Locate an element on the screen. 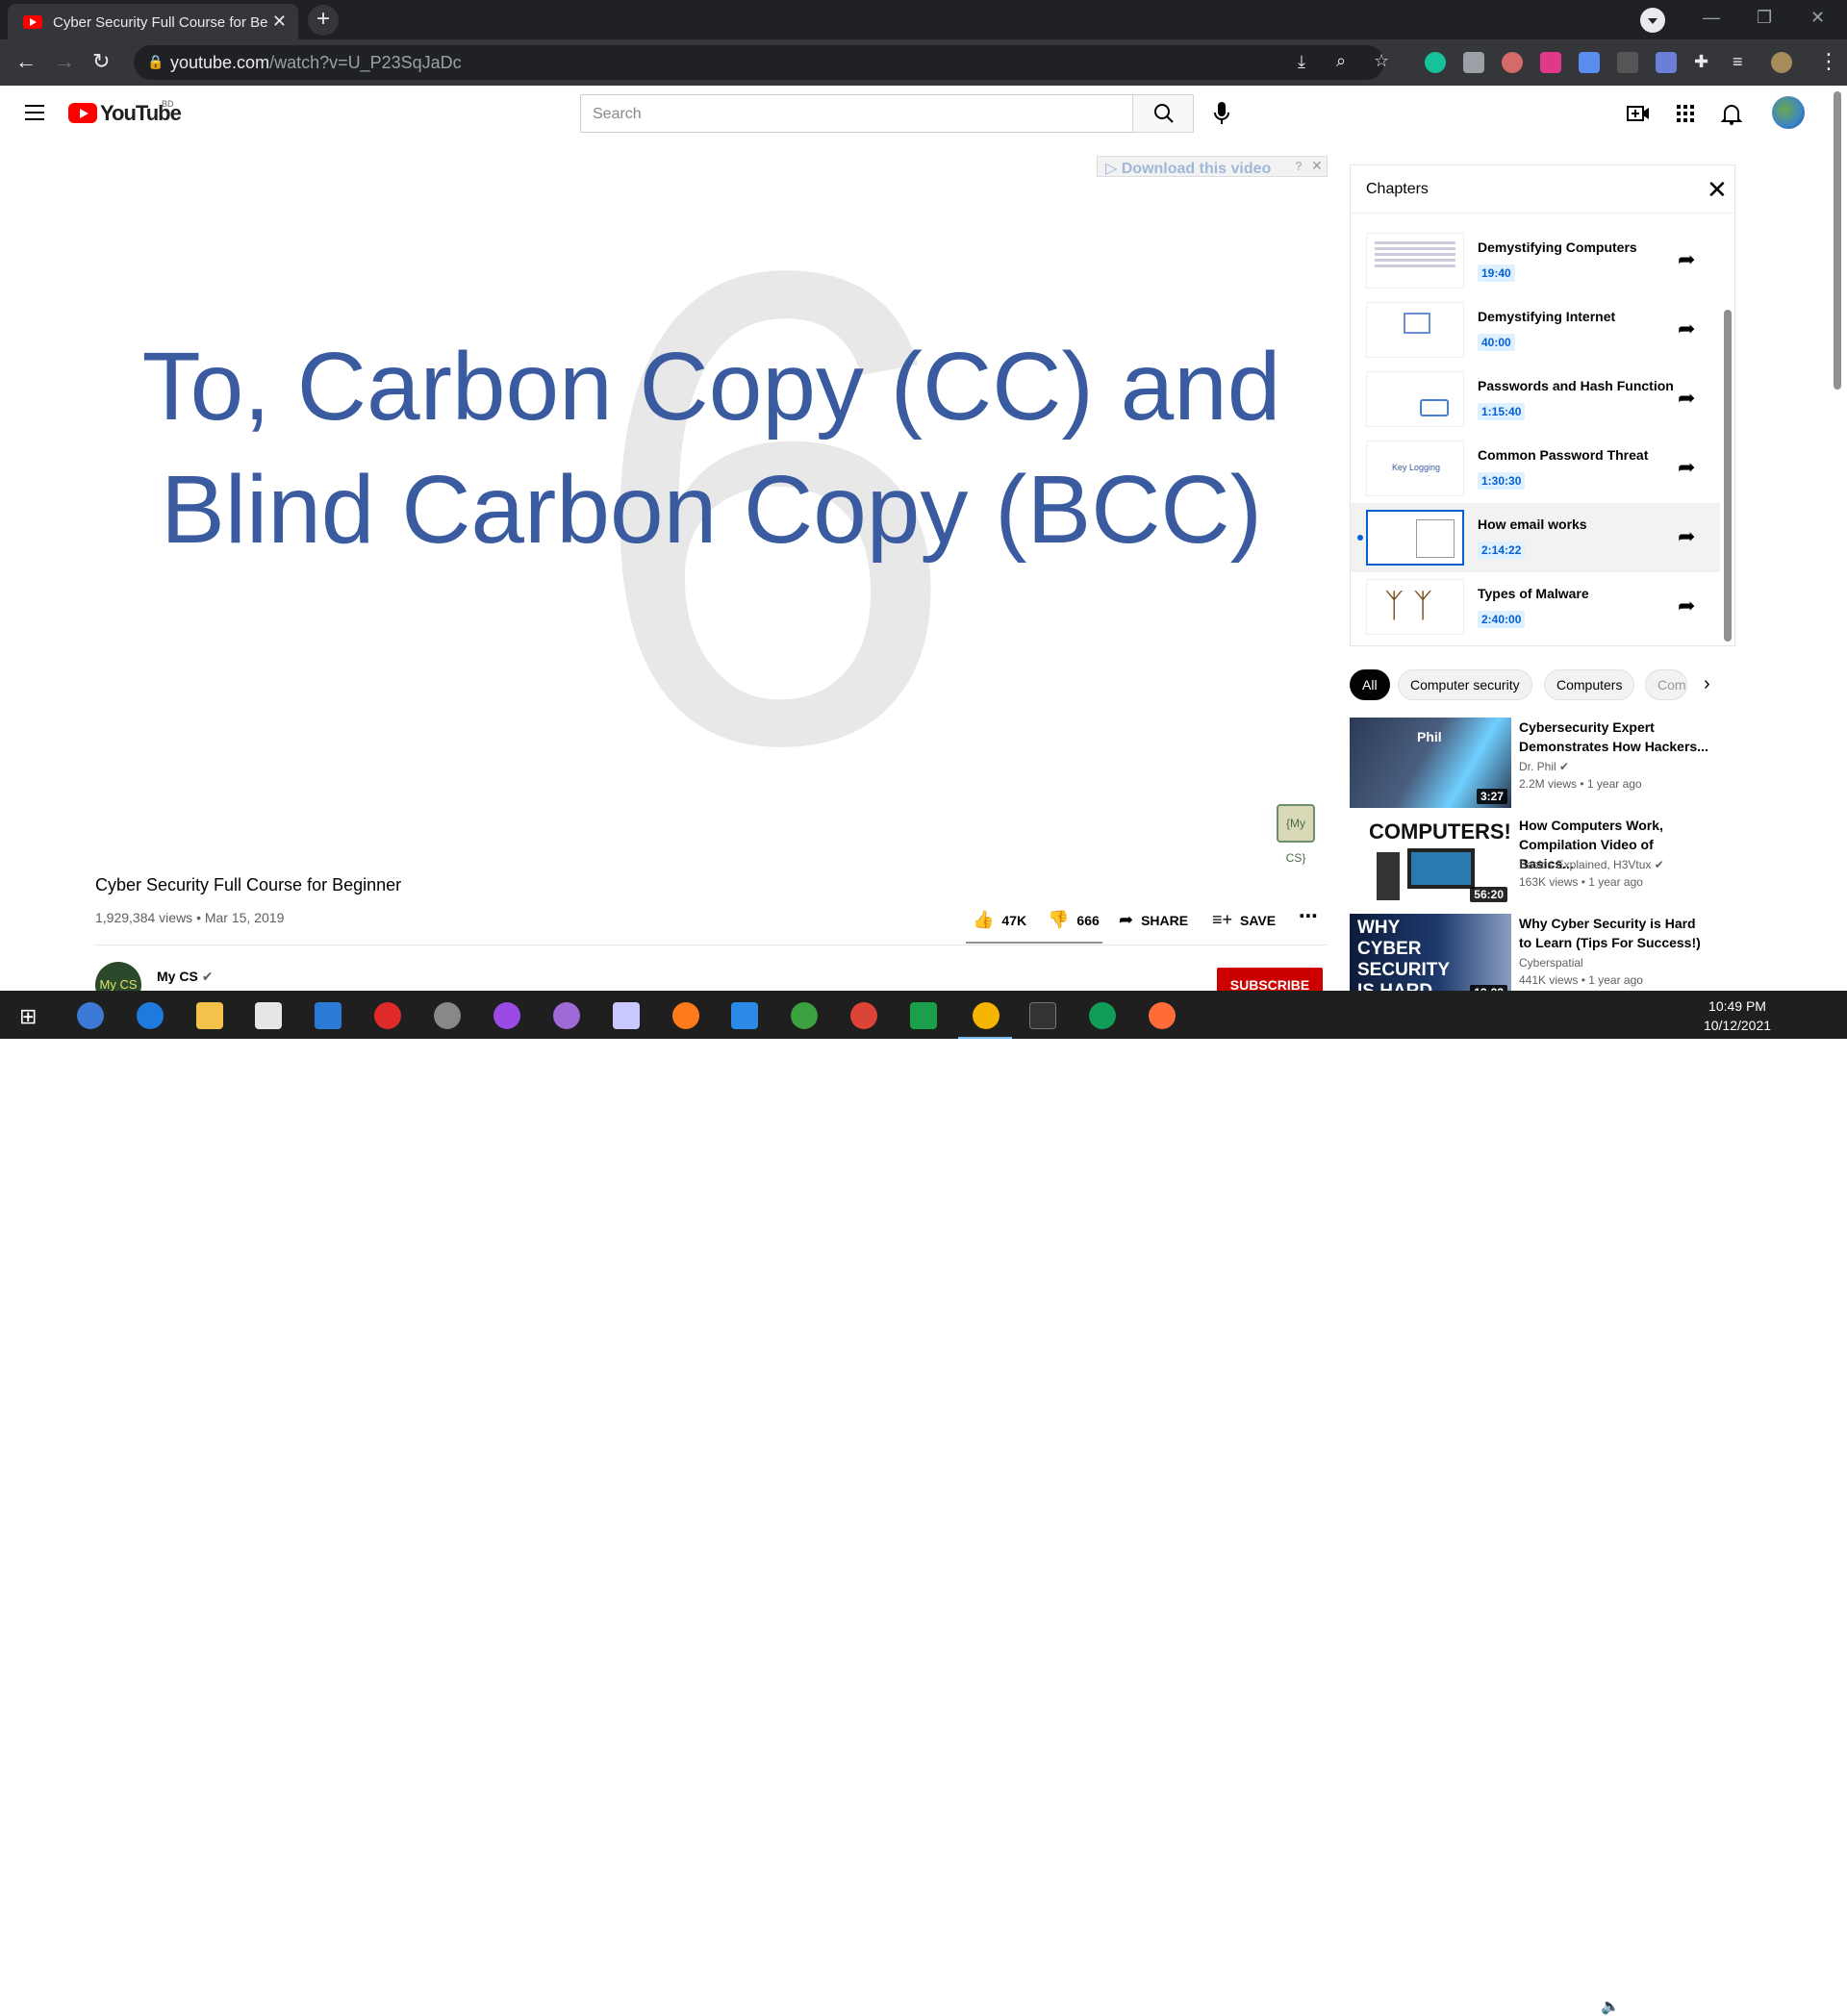  keyboard-icon: ⌨ is located at coordinates (1681, 2007).